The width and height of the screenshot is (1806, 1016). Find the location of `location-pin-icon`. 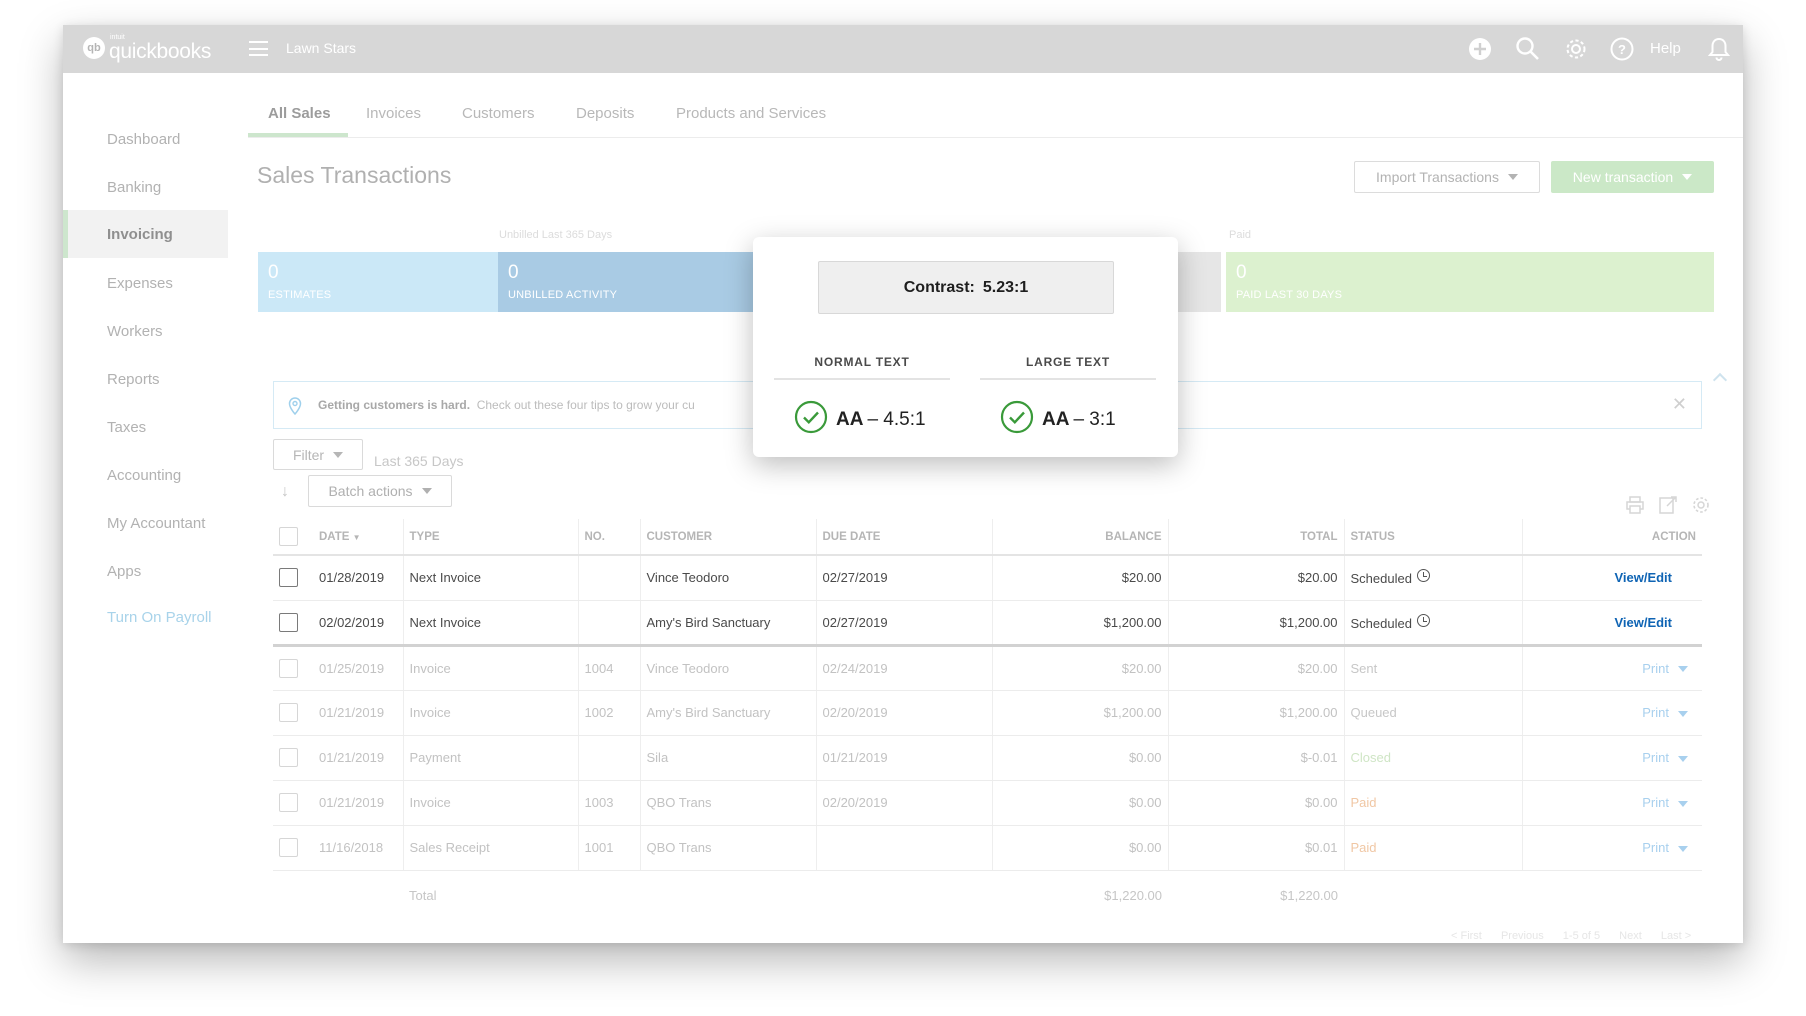

location-pin-icon is located at coordinates (295, 408).